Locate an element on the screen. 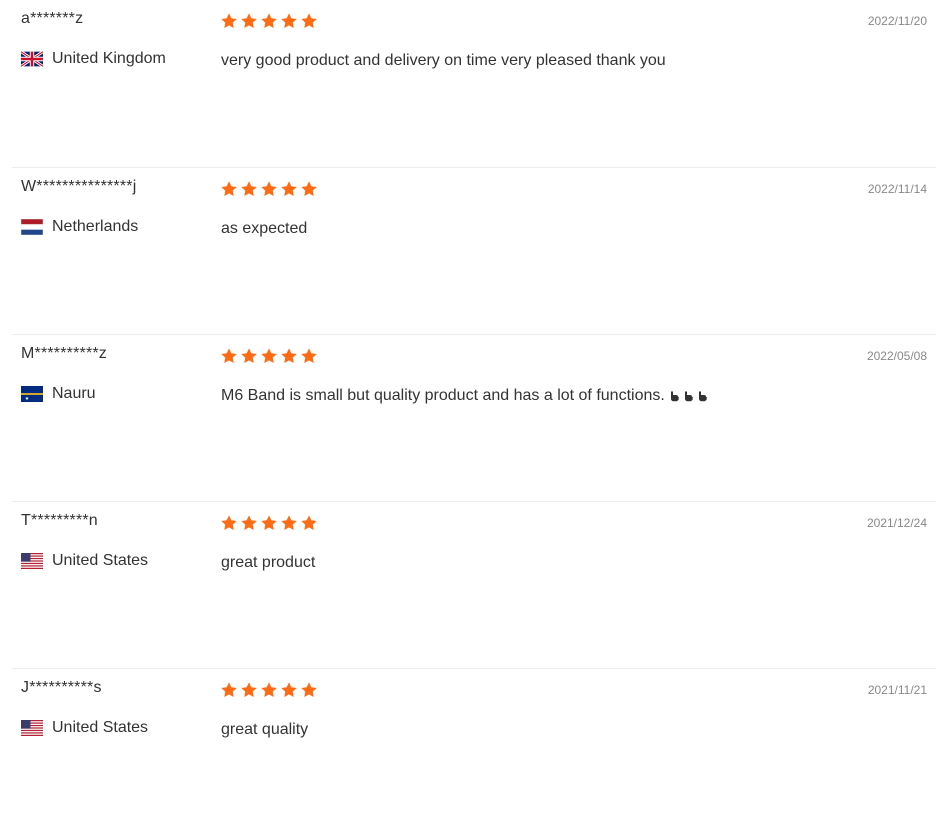 The image size is (948, 835). review-date: 2022/05/08 is located at coordinates (896, 356).